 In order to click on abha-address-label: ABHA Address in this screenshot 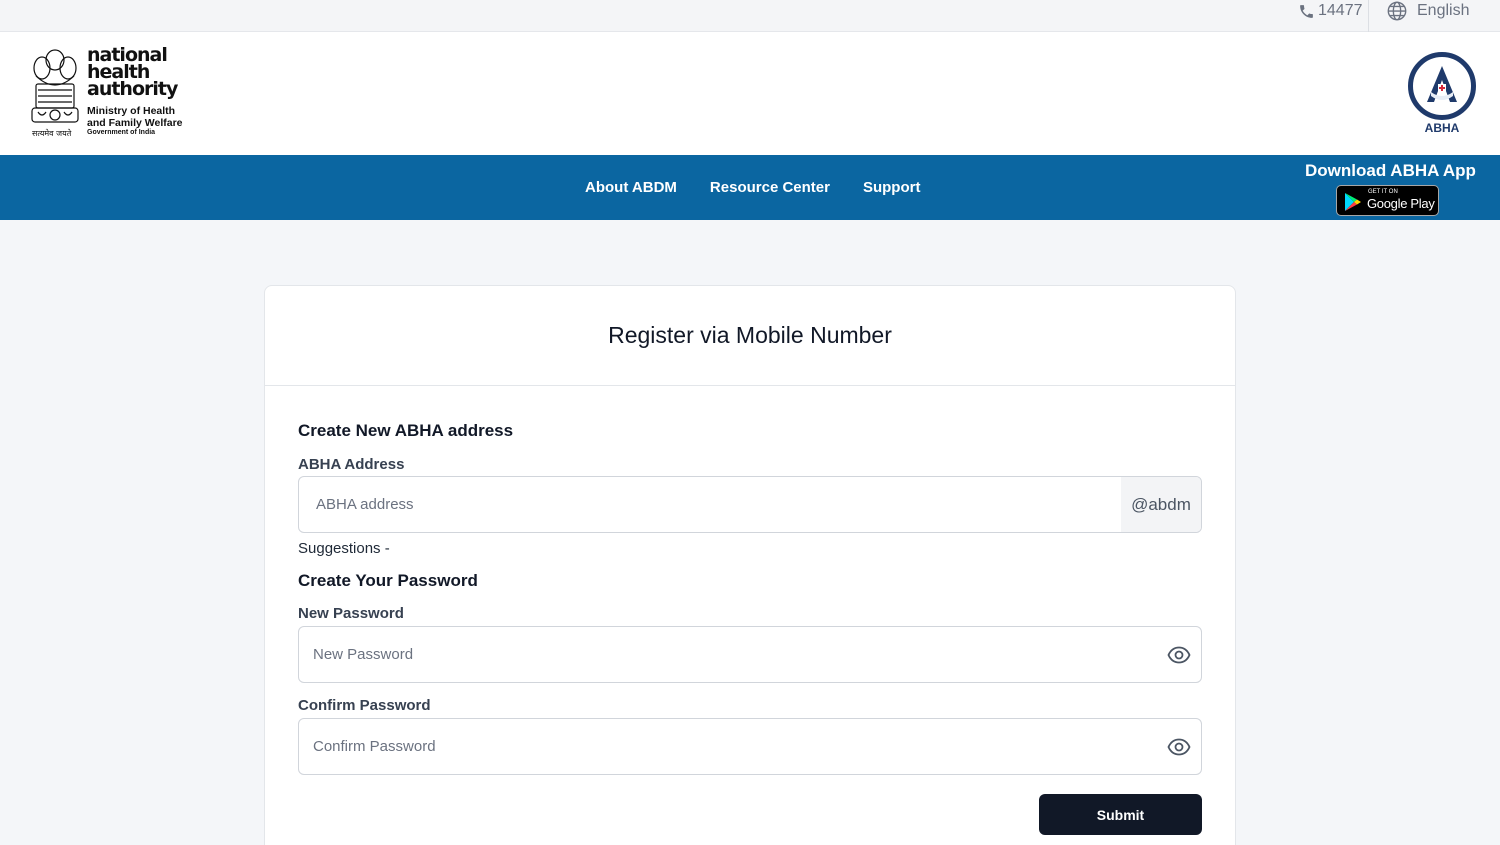, I will do `click(351, 464)`.